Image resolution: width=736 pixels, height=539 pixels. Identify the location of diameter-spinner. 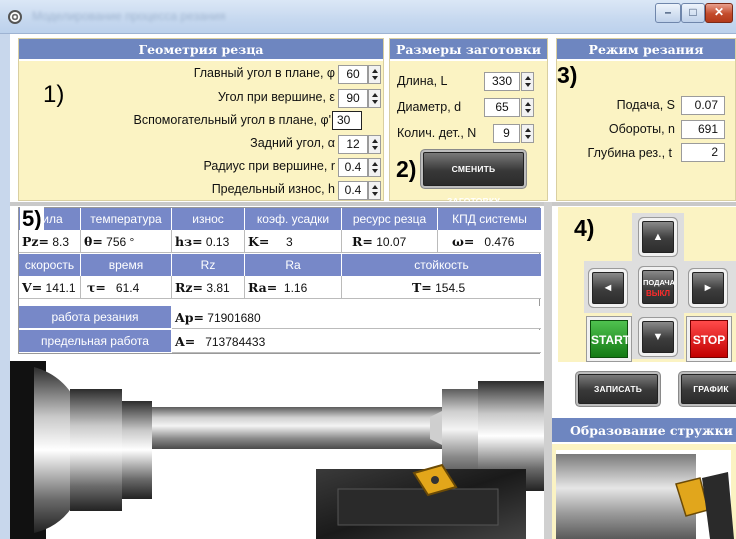
(527, 107).